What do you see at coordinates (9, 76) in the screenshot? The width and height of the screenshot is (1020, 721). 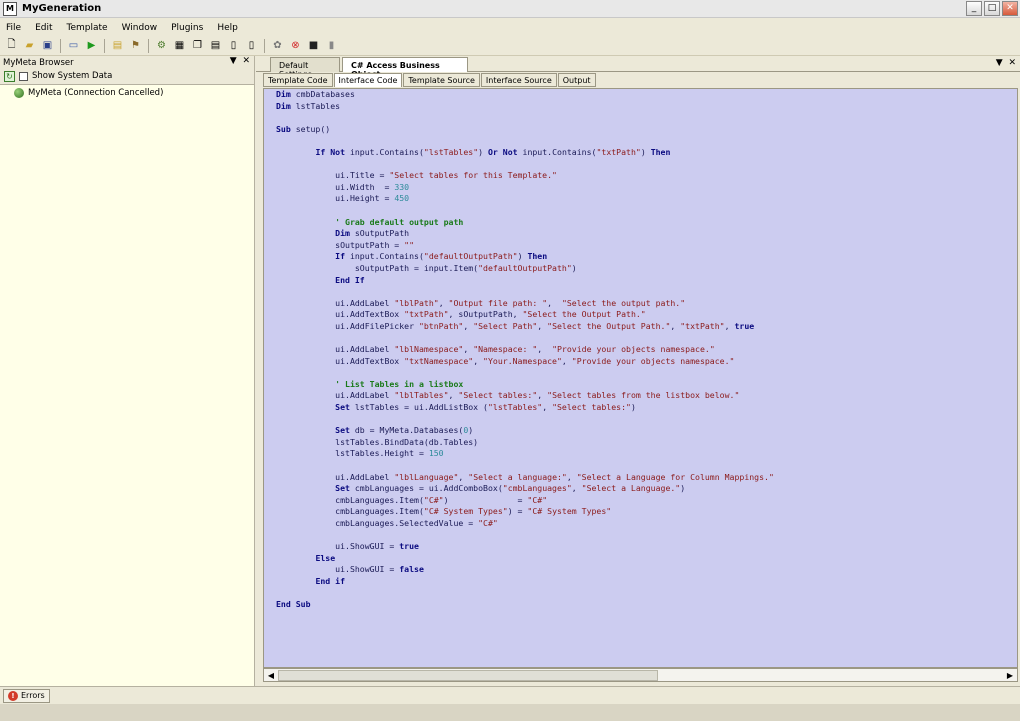 I see `refresh-icon: ↻` at bounding box center [9, 76].